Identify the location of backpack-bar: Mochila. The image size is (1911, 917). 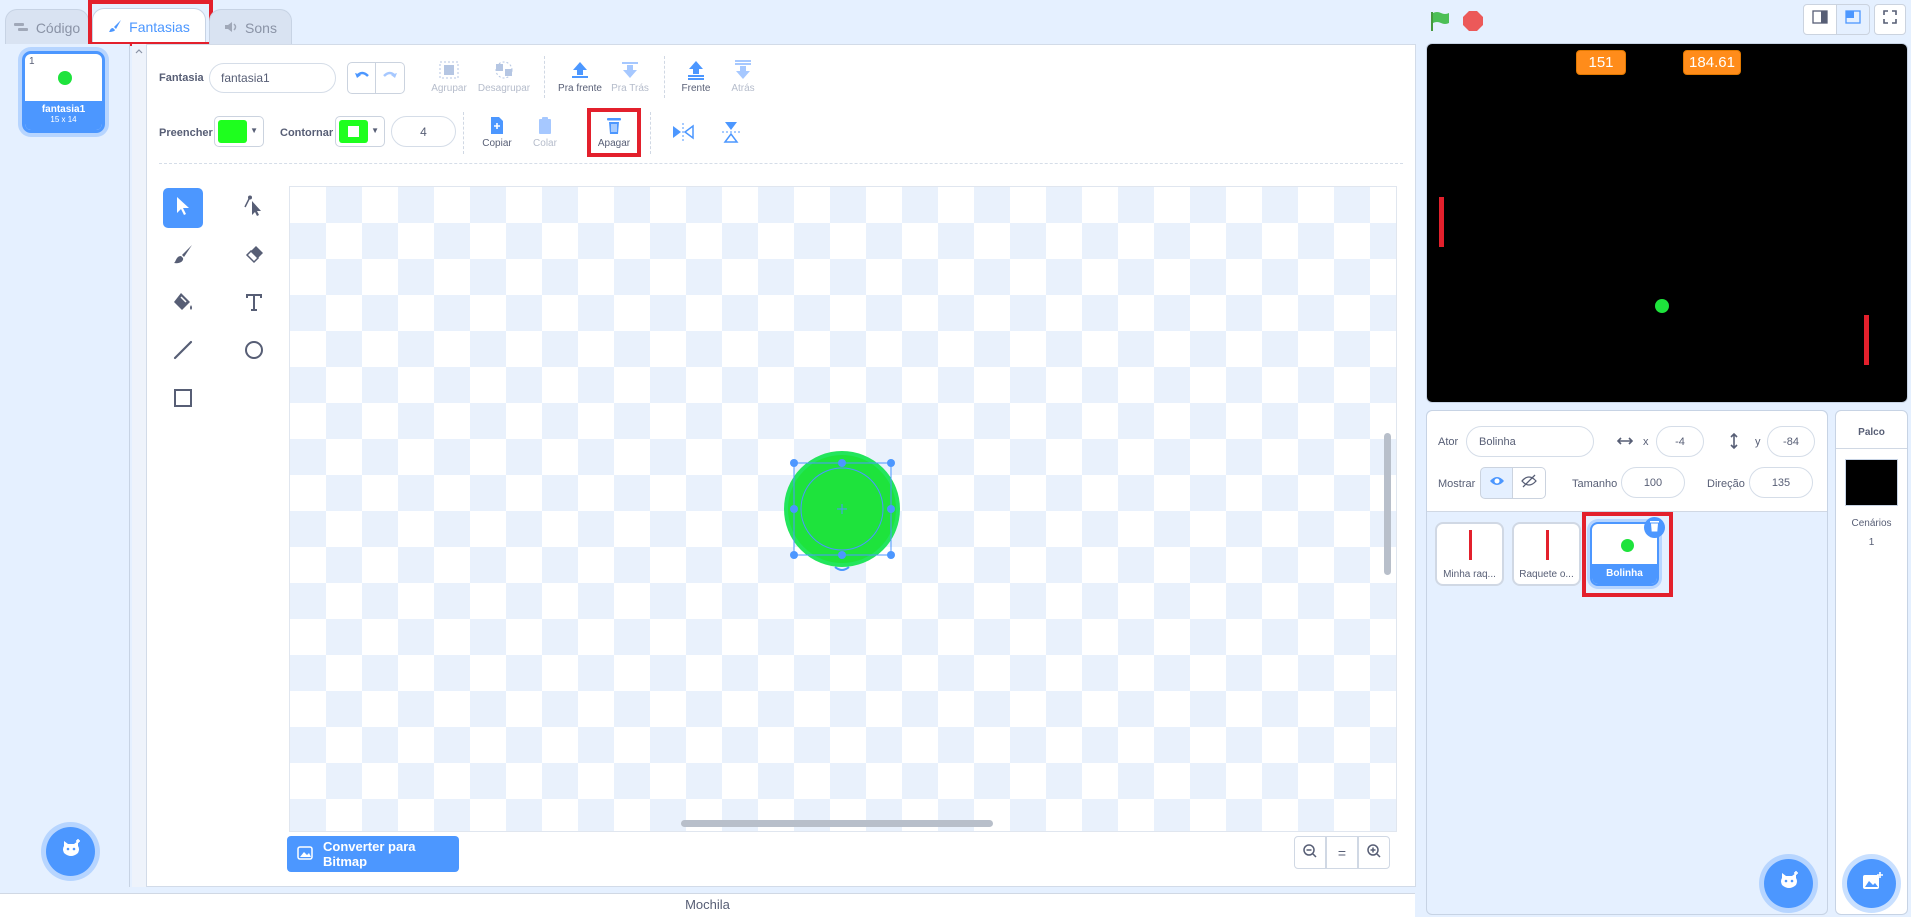
(707, 905).